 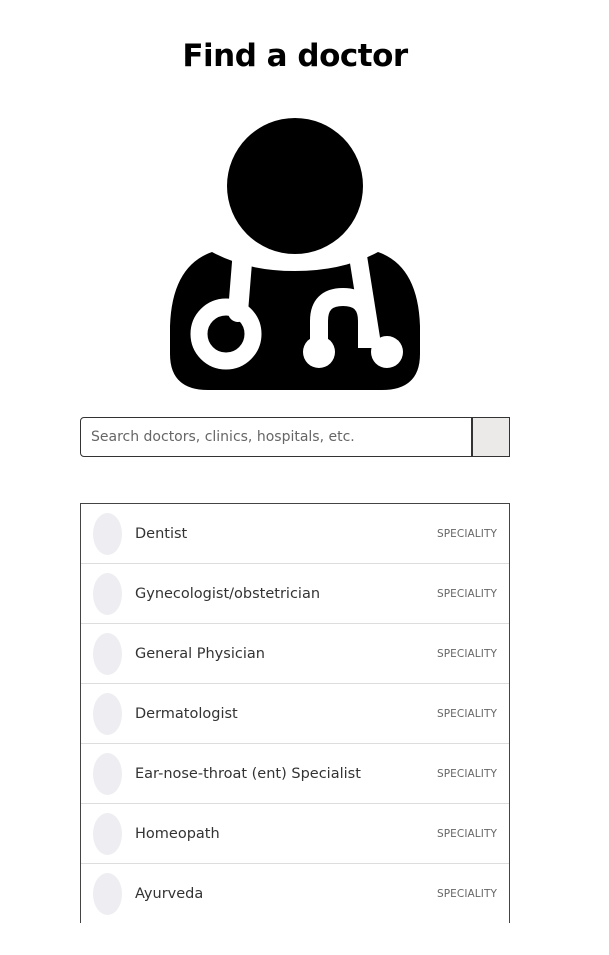 What do you see at coordinates (491, 437) in the screenshot?
I see `search-button` at bounding box center [491, 437].